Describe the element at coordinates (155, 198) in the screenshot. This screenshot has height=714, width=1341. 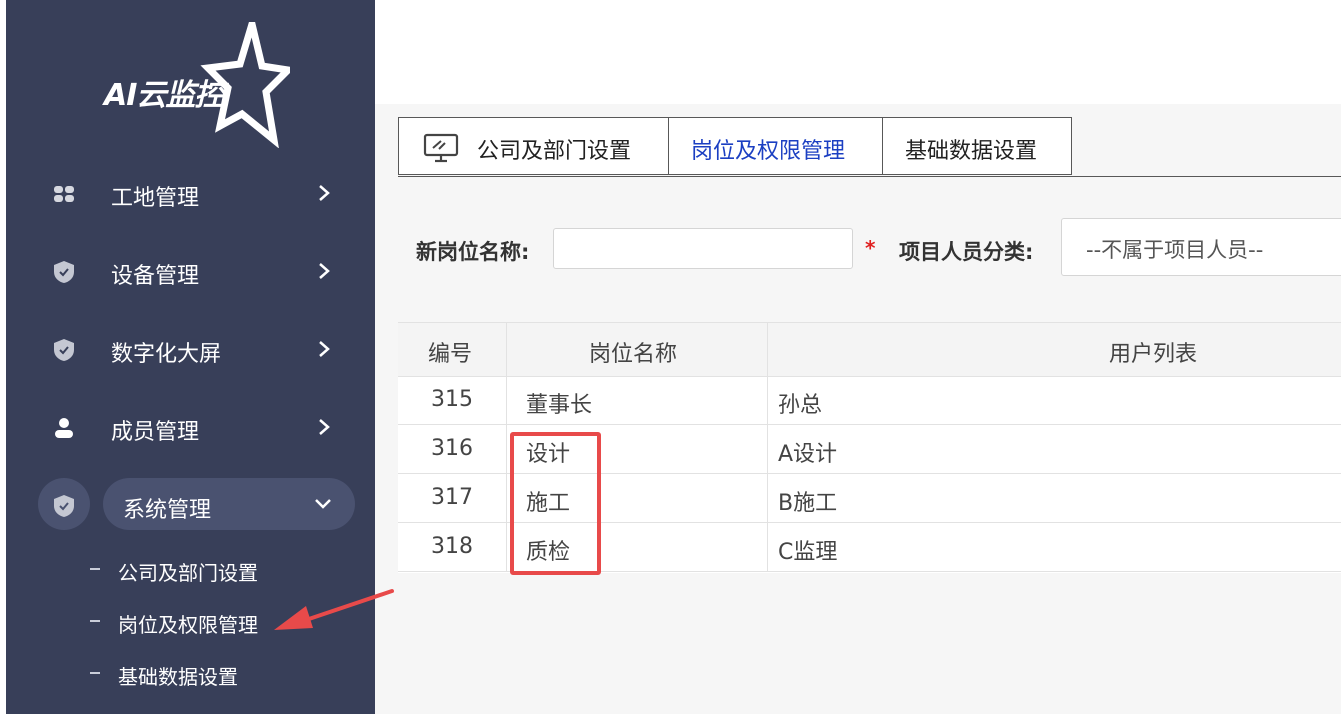
I see `sidebar-item-label: 工地管理` at that location.